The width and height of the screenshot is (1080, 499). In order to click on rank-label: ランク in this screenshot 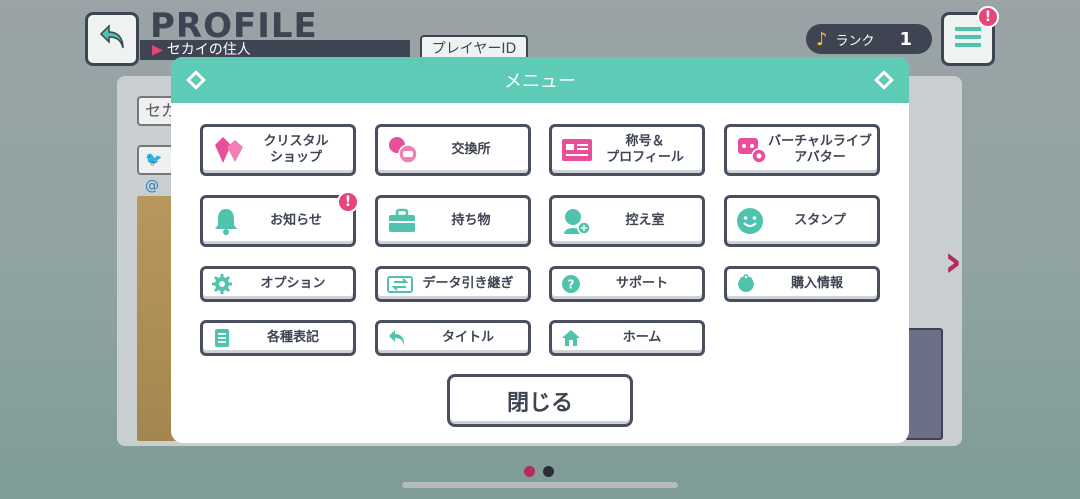, I will do `click(855, 41)`.